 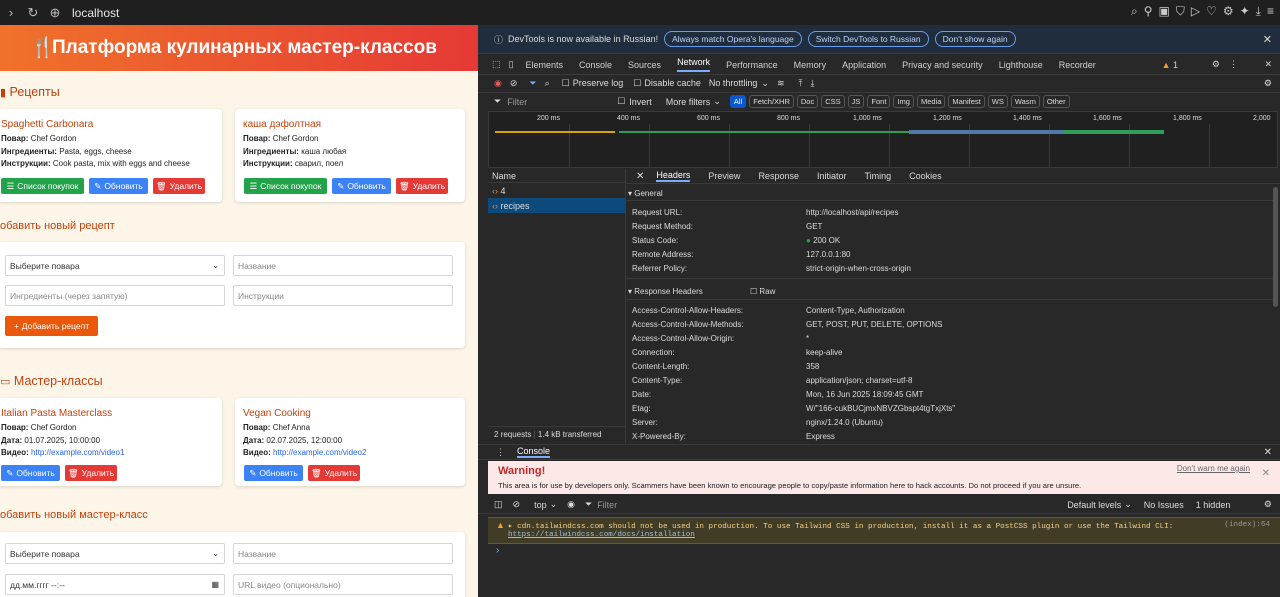 What do you see at coordinates (571, 504) in the screenshot?
I see `eye-icon: ◉` at bounding box center [571, 504].